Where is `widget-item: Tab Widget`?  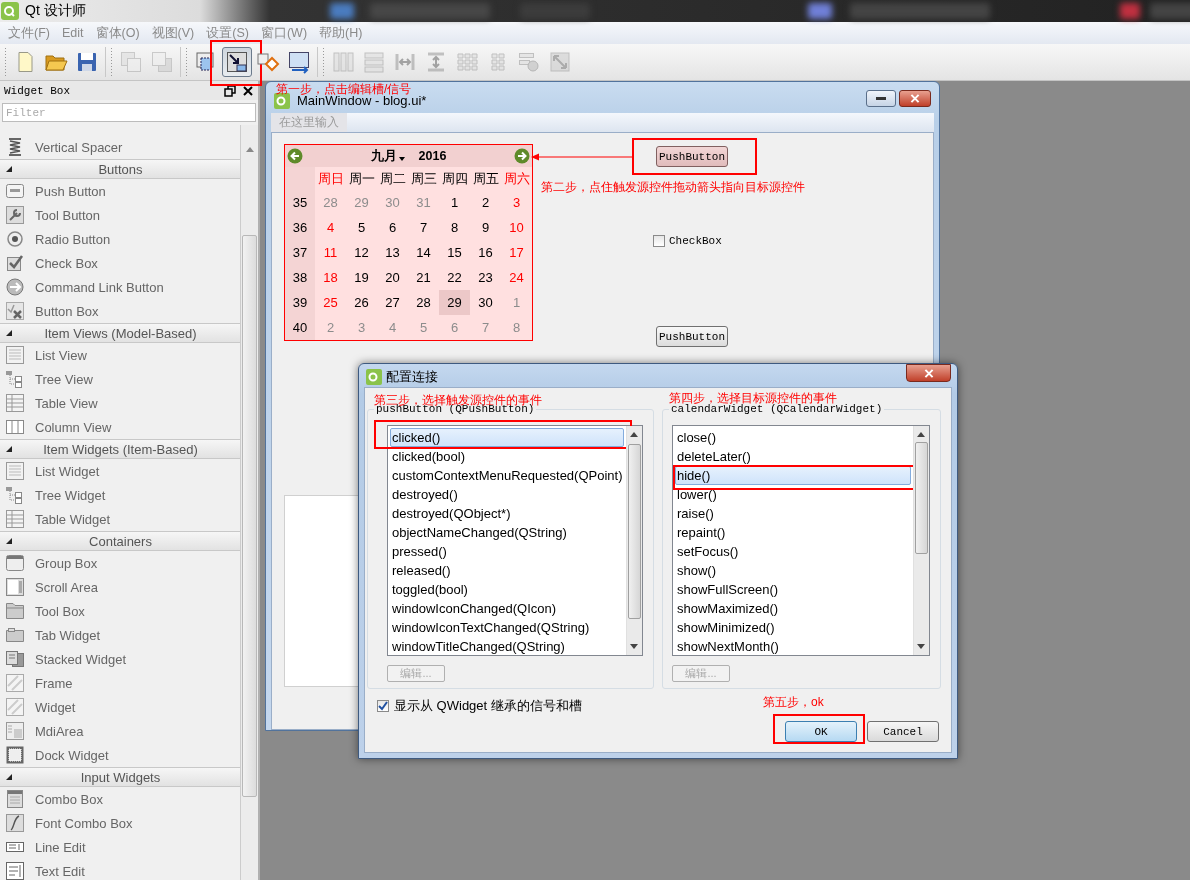
widget-item: Tab Widget is located at coordinates (120, 635).